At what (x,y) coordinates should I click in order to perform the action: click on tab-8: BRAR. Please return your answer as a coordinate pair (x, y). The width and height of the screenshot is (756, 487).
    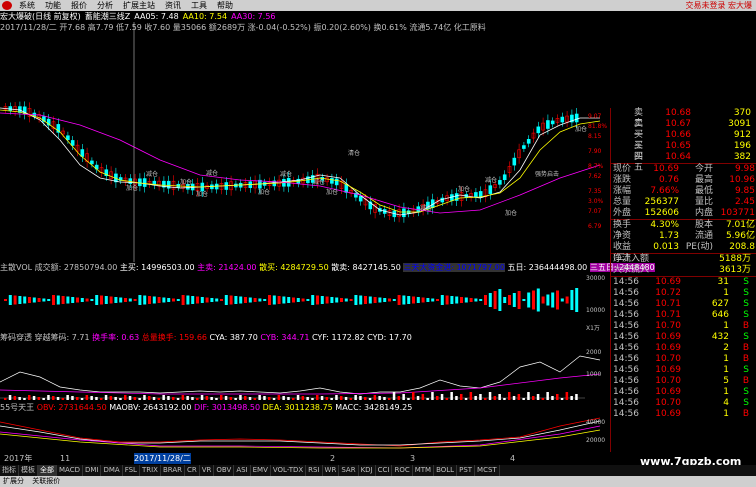
    Looking at the image, I should click on (173, 470).